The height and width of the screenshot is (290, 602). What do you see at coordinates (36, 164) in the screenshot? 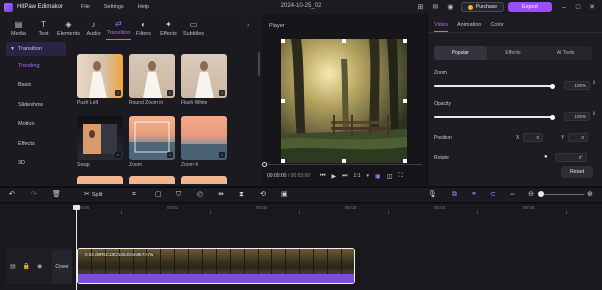
I see `sidebar-item-3d: 3D` at bounding box center [36, 164].